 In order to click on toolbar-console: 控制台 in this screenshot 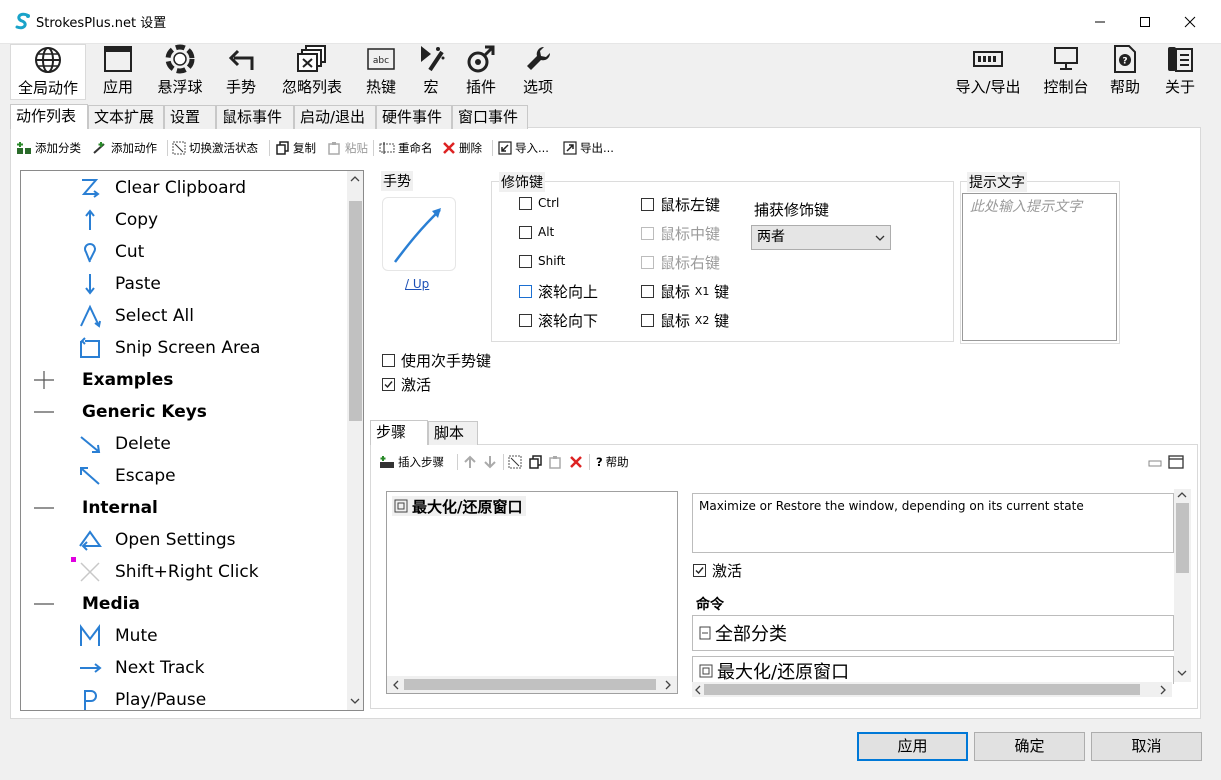, I will do `click(1066, 72)`.